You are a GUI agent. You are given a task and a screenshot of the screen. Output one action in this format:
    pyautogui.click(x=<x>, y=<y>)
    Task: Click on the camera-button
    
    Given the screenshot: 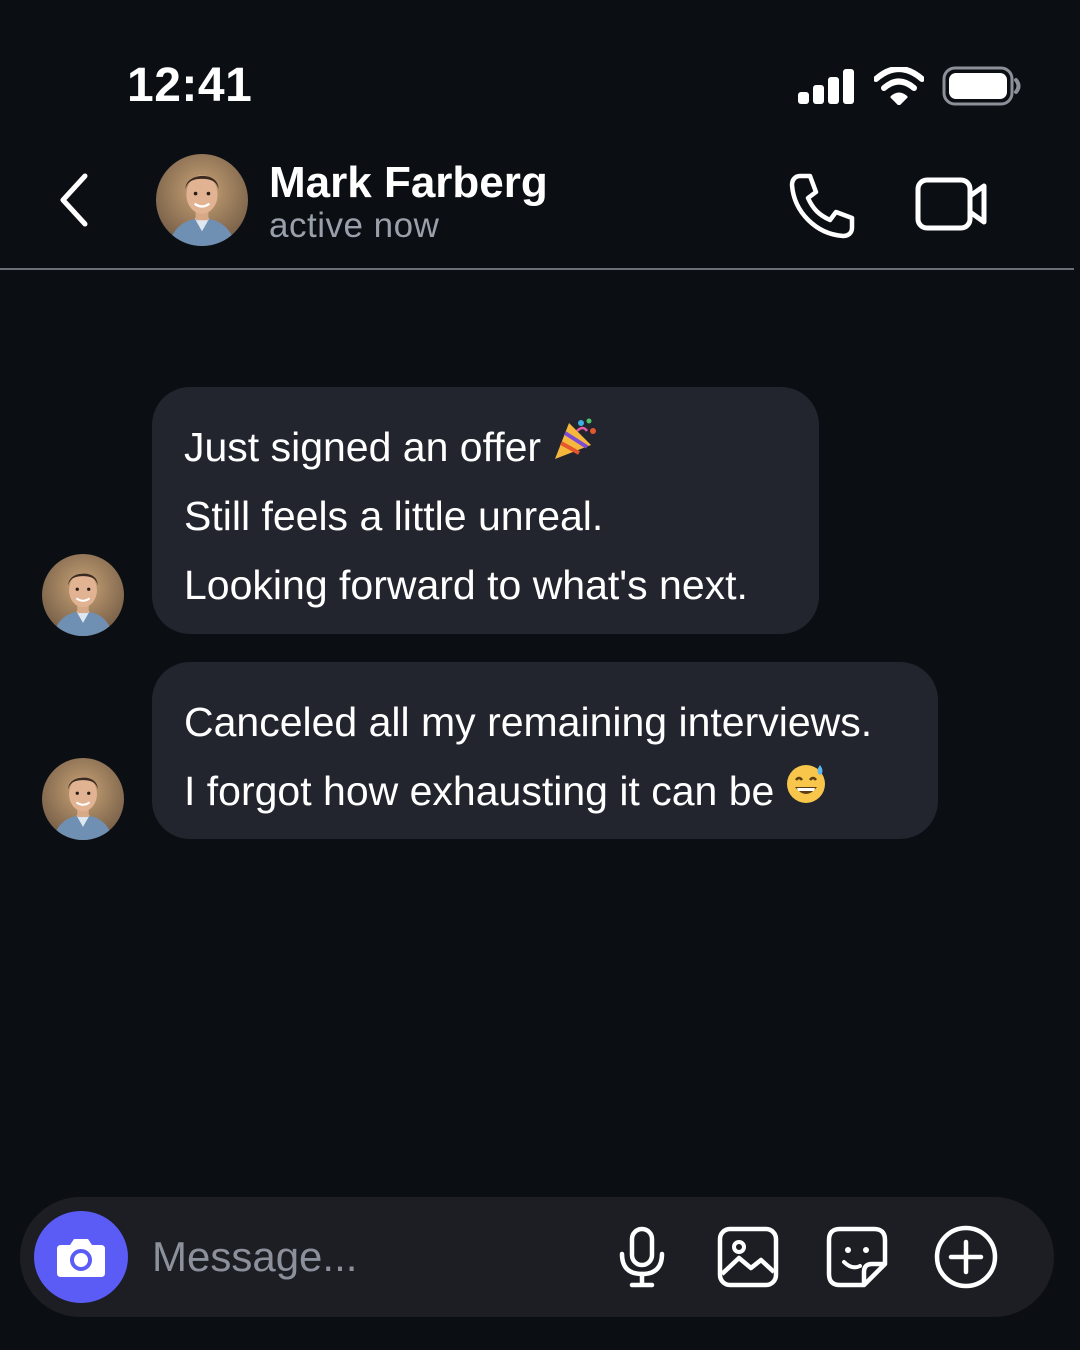 What is the action you would take?
    pyautogui.click(x=81, y=1257)
    